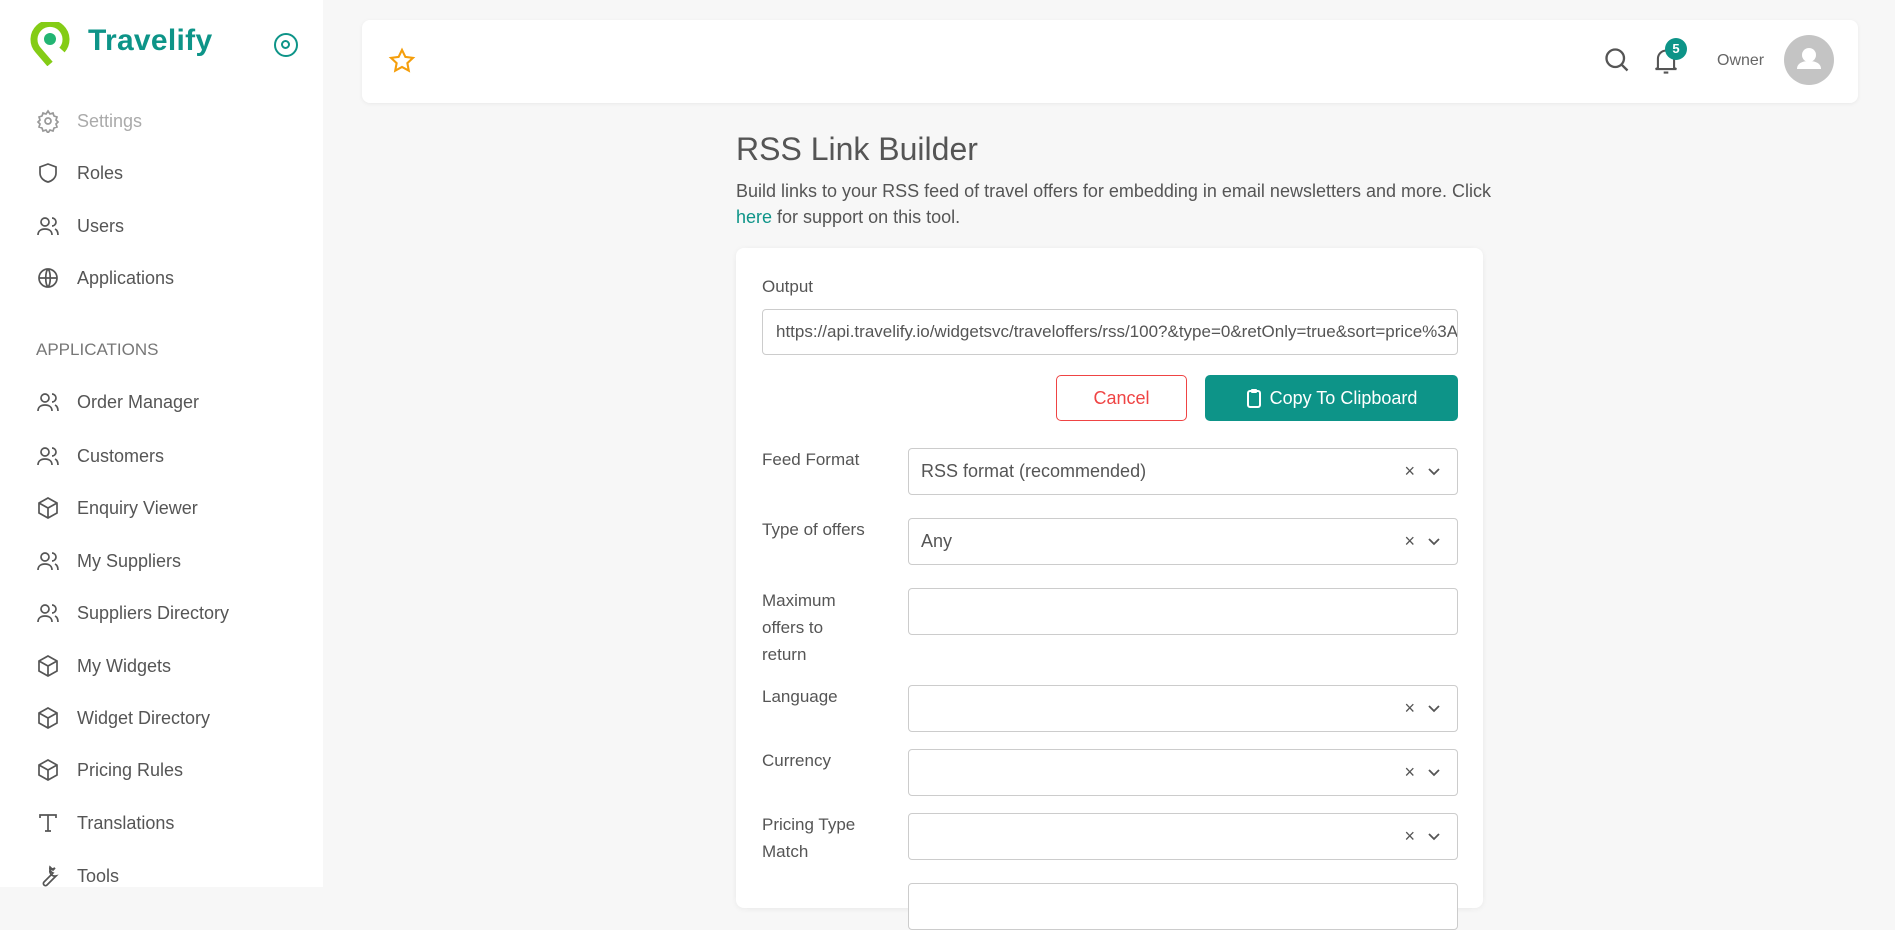 Image resolution: width=1895 pixels, height=930 pixels. What do you see at coordinates (857, 149) in the screenshot?
I see `page-title: RSS Link Builder` at bounding box center [857, 149].